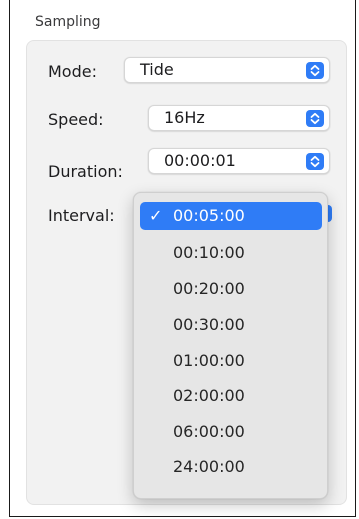  What do you see at coordinates (227, 70) in the screenshot?
I see `mode-popup-button: Tide` at bounding box center [227, 70].